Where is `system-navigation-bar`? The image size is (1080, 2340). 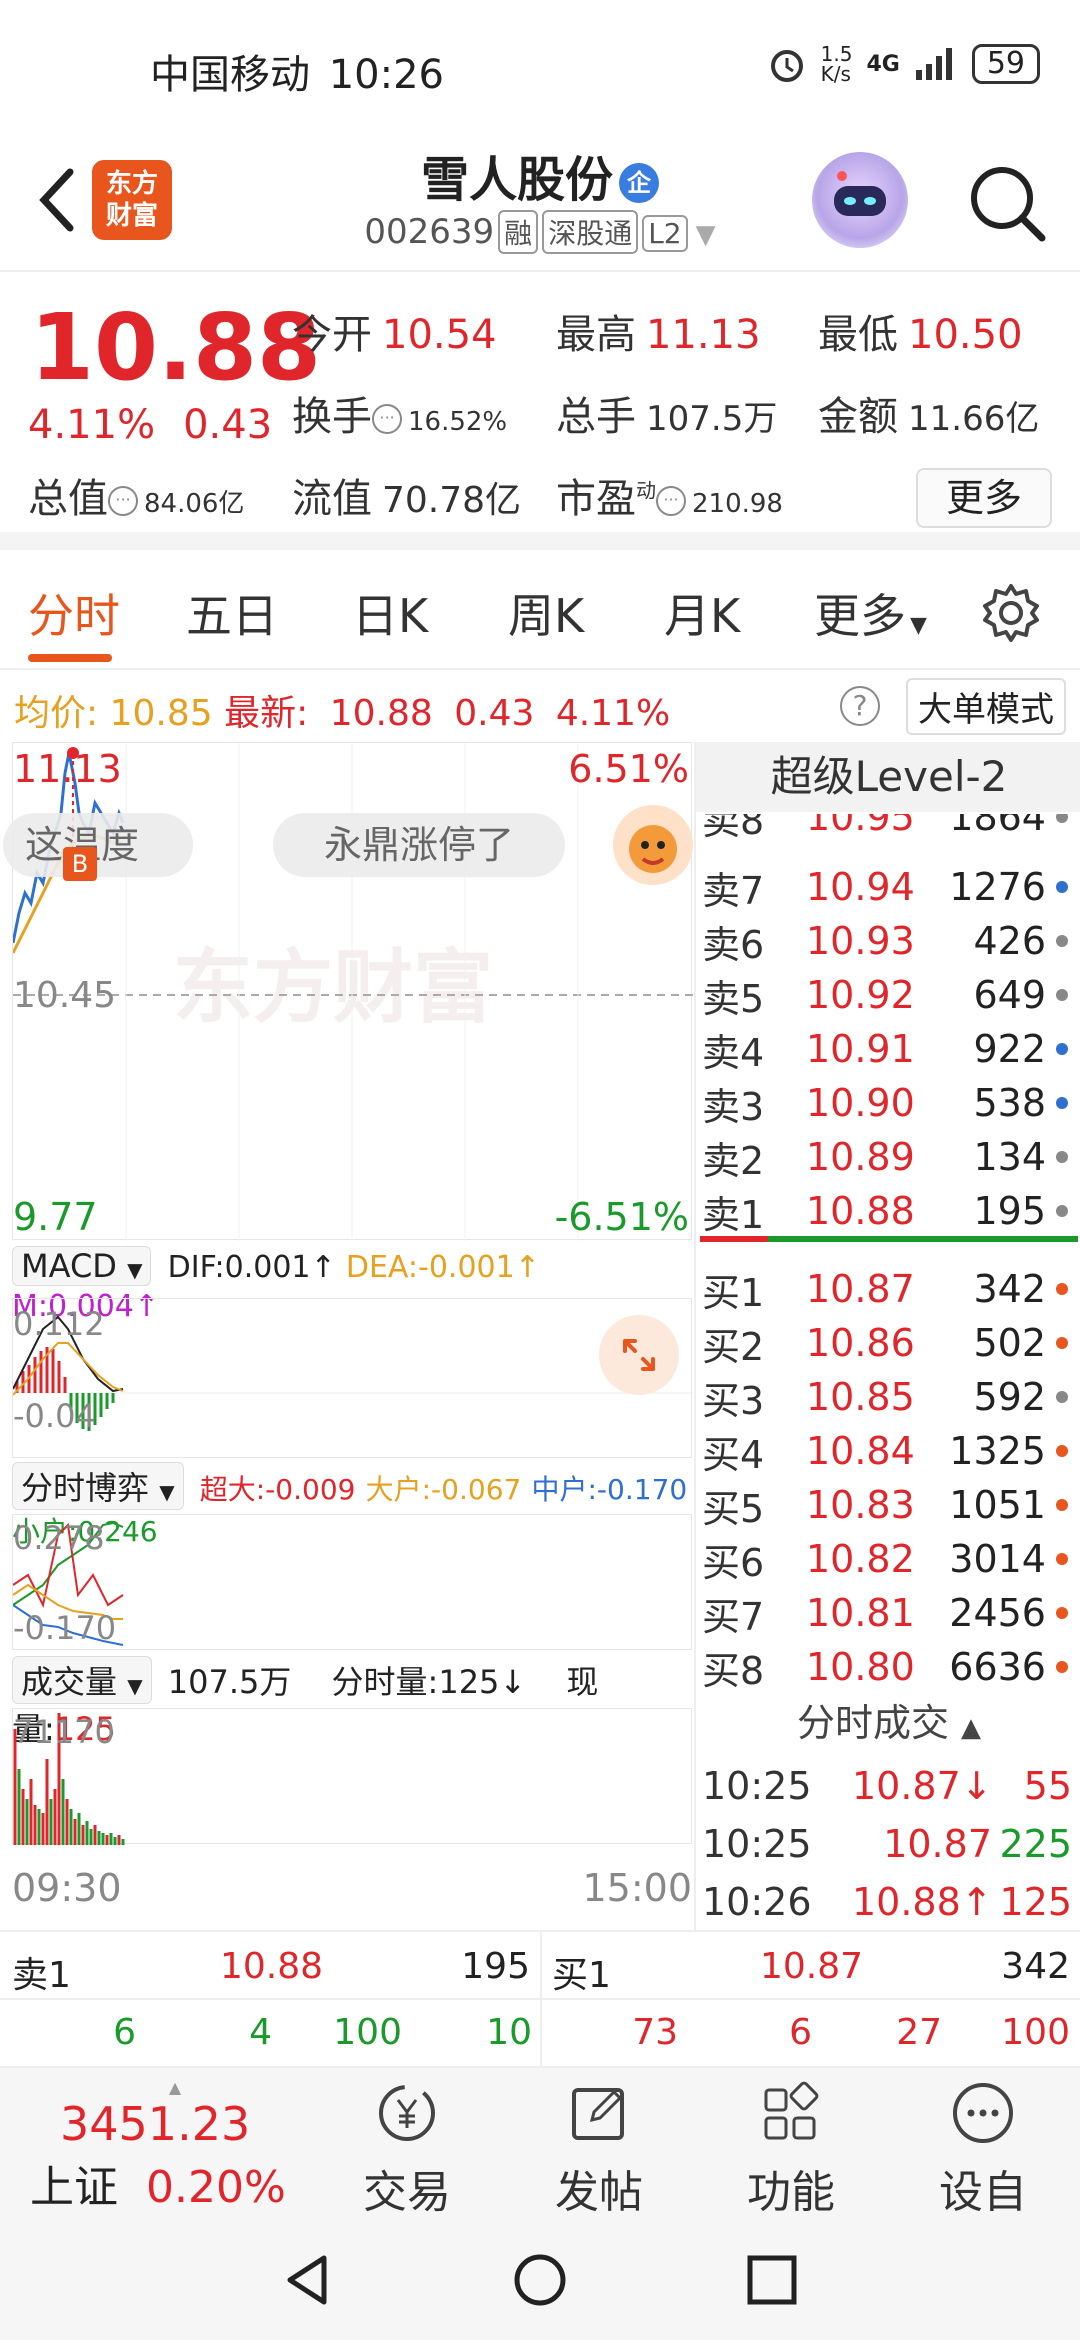 system-navigation-bar is located at coordinates (540, 2278).